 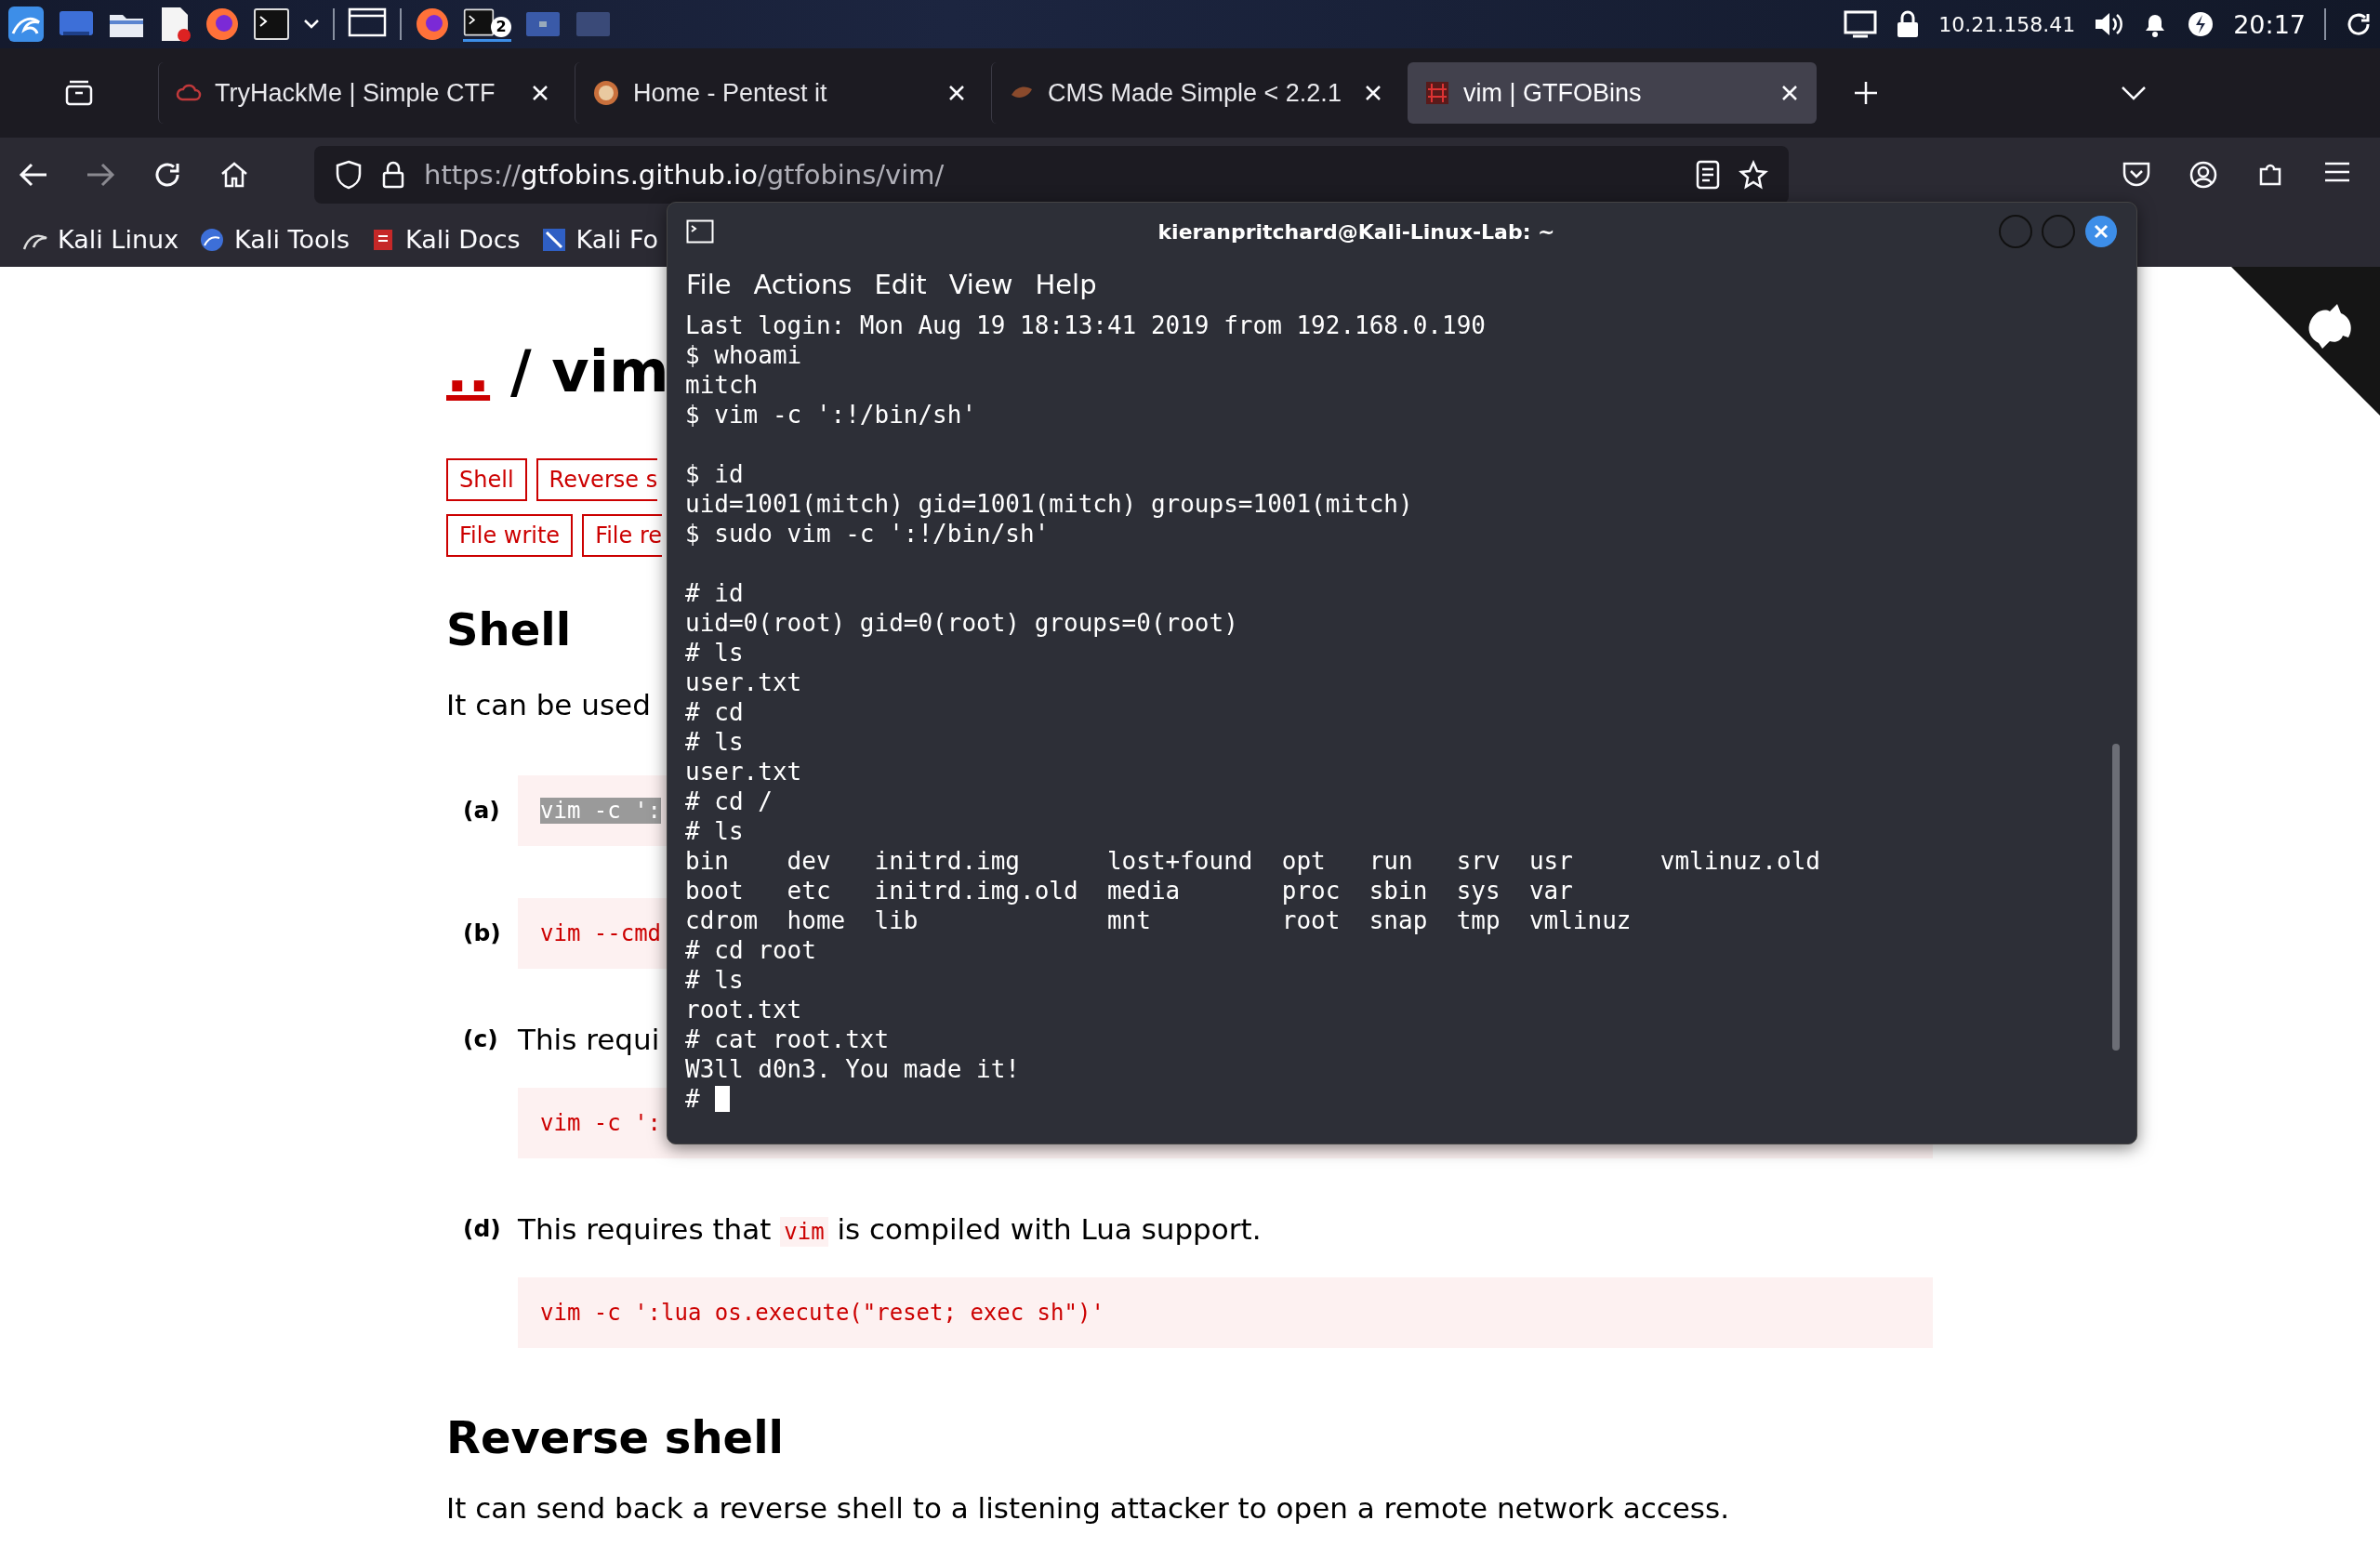 I want to click on monitor-icon, so click(x=1861, y=24).